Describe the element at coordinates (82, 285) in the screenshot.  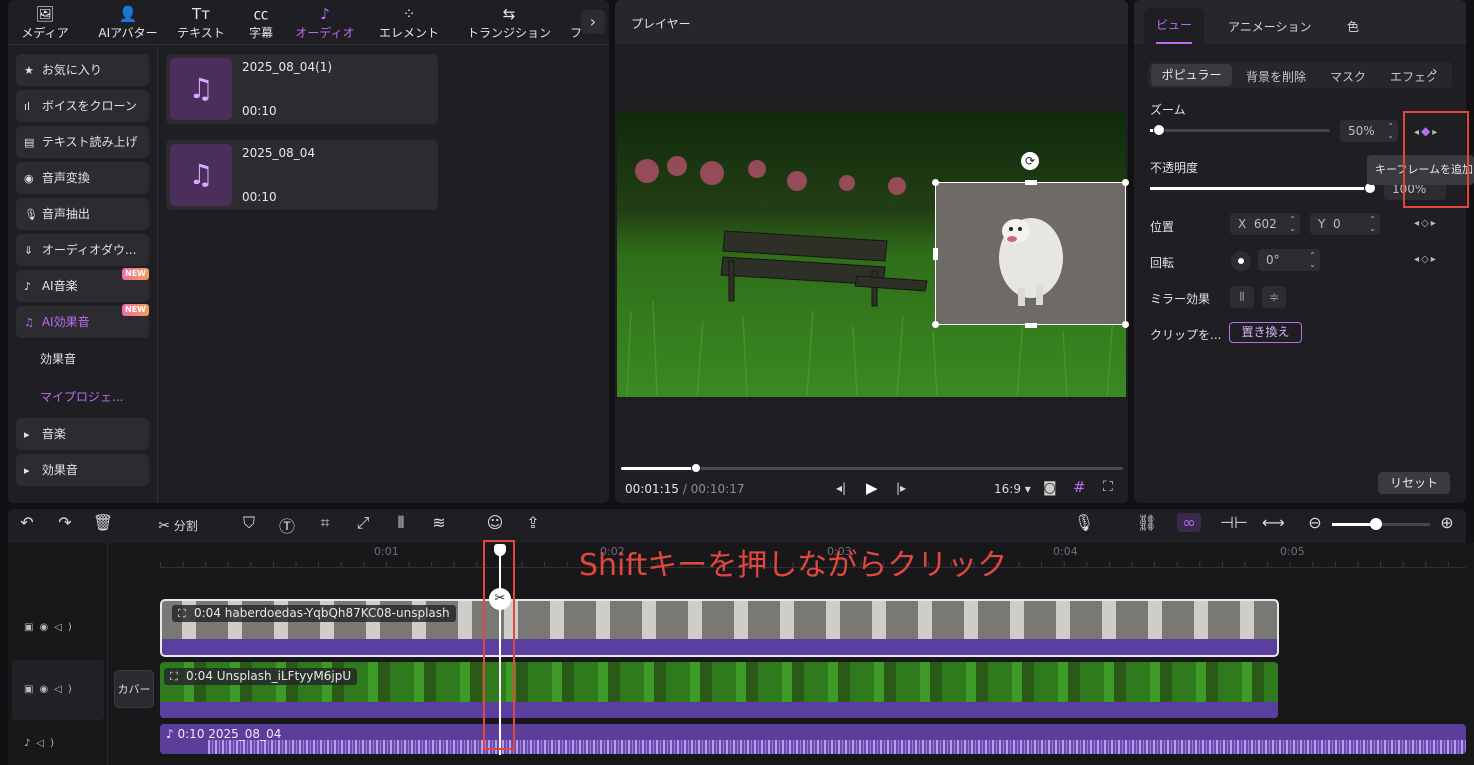
I see `menu-ai-music: ♪ AI音楽 NEW` at that location.